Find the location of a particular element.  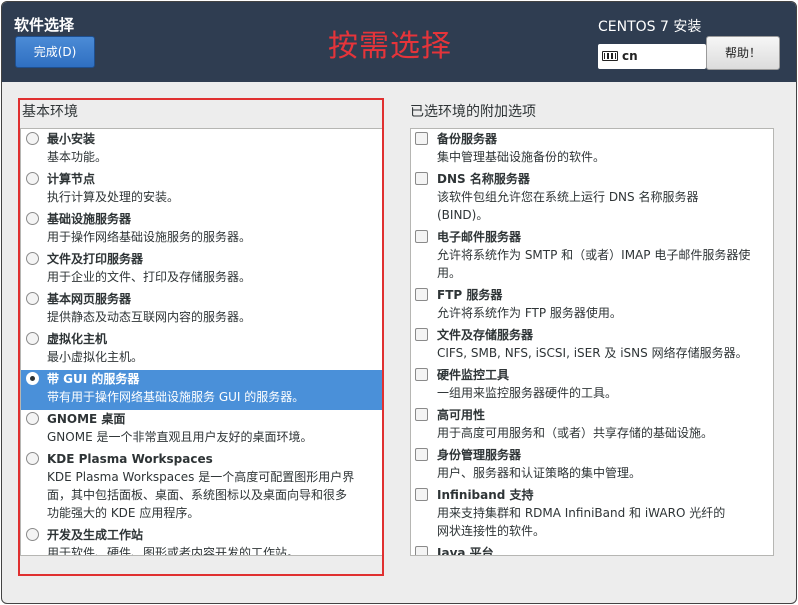

environment-option: 最小安装 基本功能。 is located at coordinates (202, 150).